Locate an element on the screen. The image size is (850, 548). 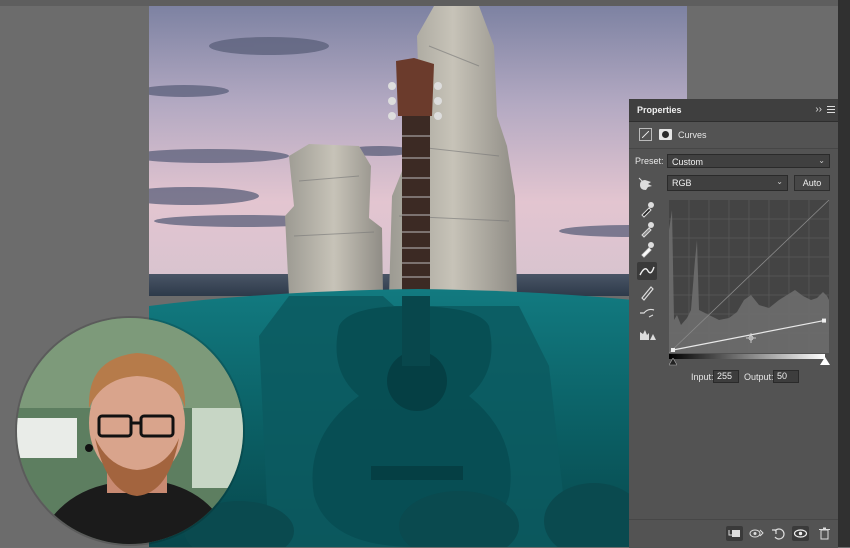
visibility-eye-icon is located at coordinates (800, 533).